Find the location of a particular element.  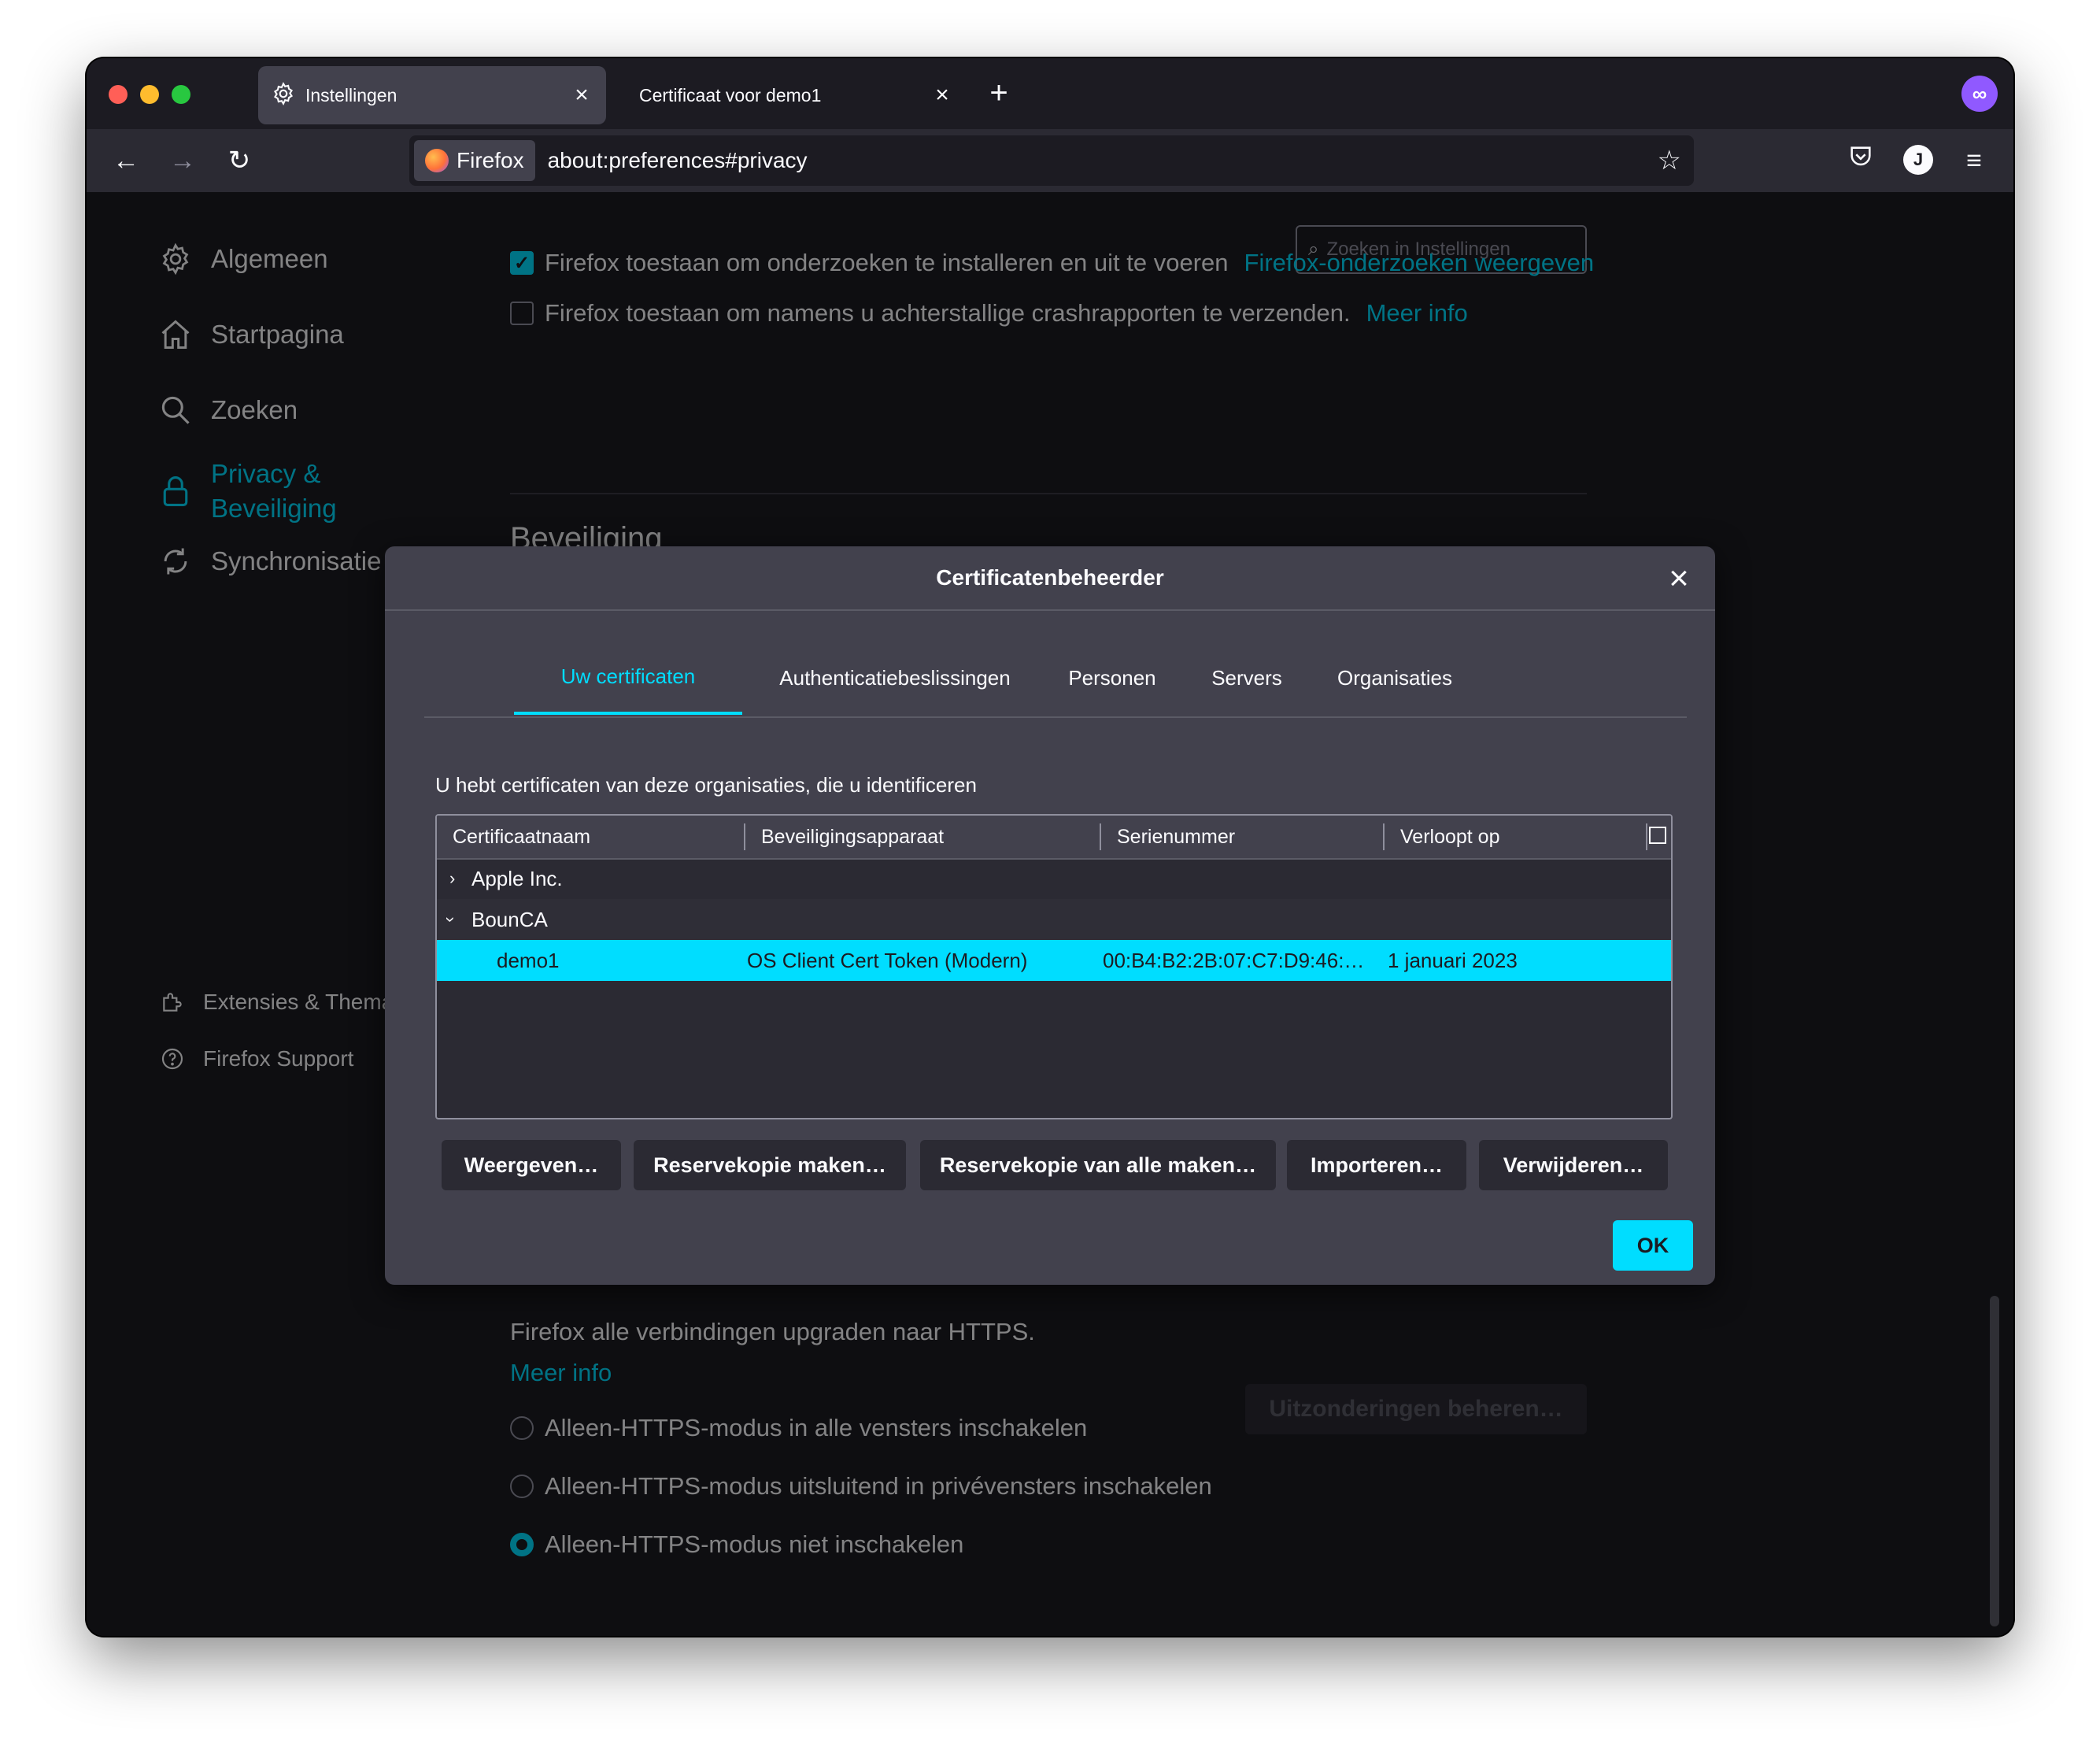

tree-row-bounca: › BounCA is located at coordinates (1054, 919).